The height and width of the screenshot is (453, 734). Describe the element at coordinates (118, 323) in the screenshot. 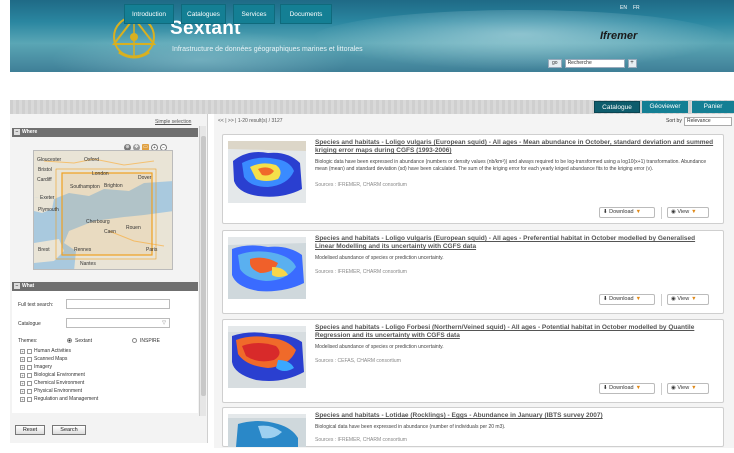

I see `catalogue-select: ▽` at that location.